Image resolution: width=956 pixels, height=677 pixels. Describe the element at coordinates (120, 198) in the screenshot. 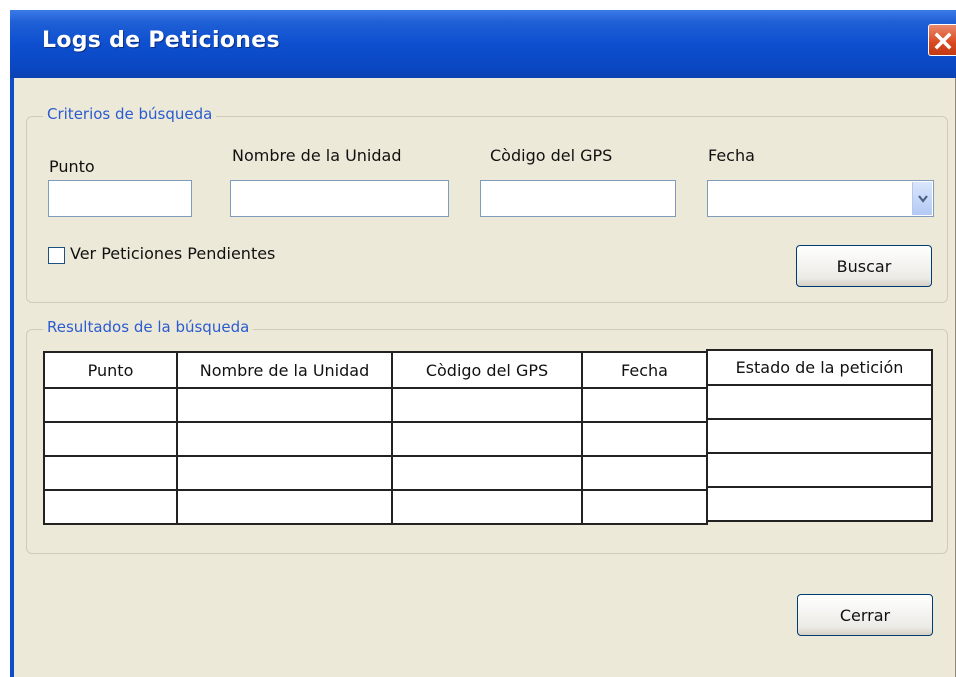

I see `punto-input` at that location.